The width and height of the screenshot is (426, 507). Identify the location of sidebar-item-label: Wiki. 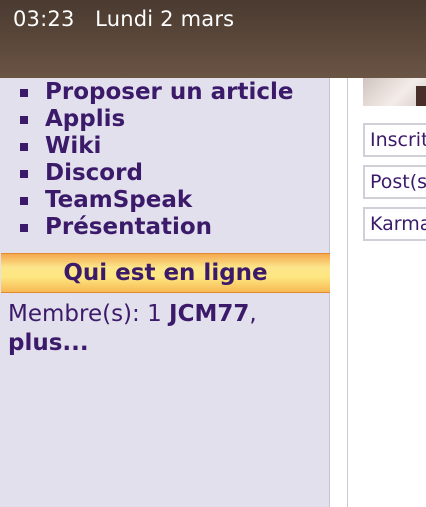
(73, 146).